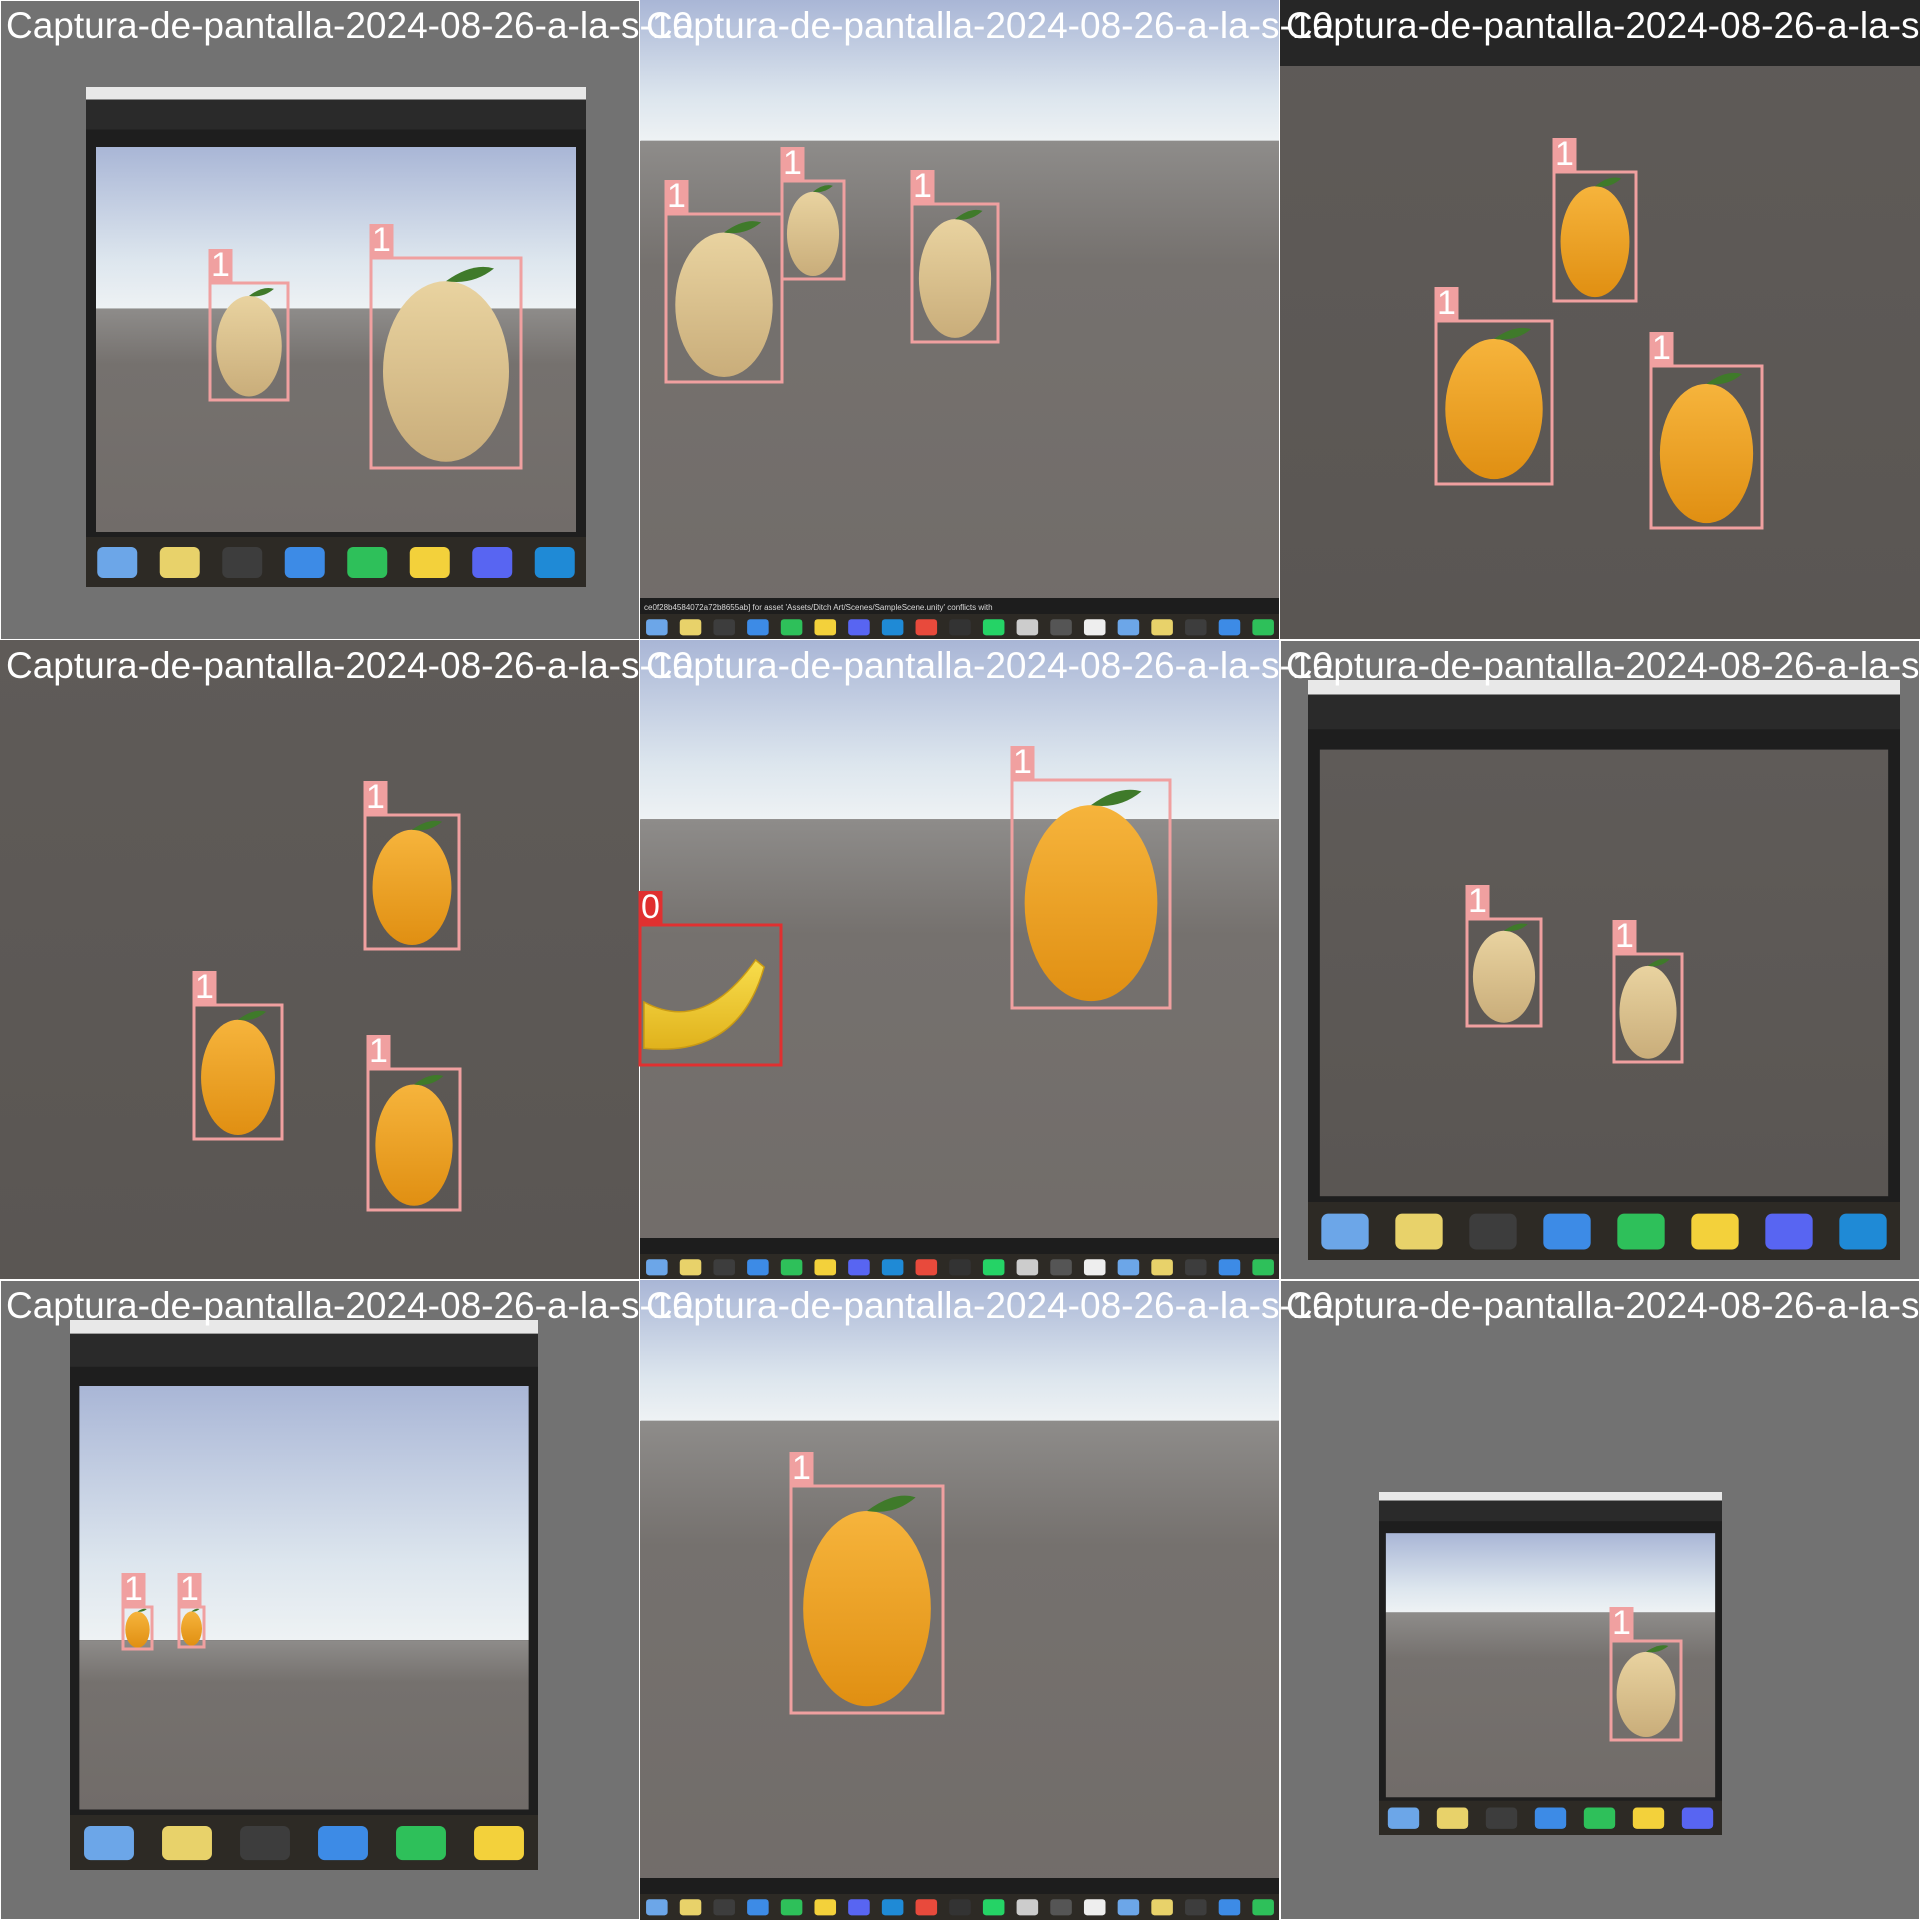 This screenshot has width=1920, height=1920. What do you see at coordinates (336, 228) in the screenshot?
I see `scene-sky` at bounding box center [336, 228].